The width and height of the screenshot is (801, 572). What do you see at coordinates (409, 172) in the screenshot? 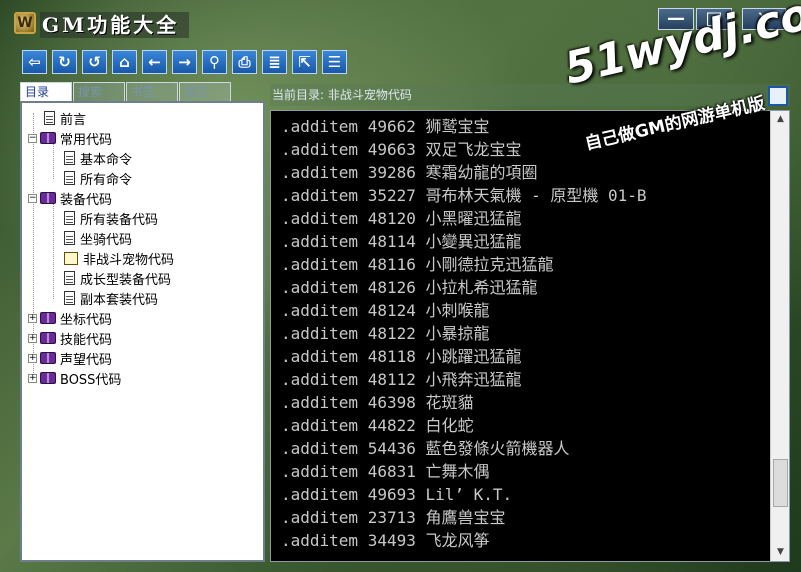
I see `code-line: .additem 39286 寒霜幼龍的項圈` at bounding box center [409, 172].